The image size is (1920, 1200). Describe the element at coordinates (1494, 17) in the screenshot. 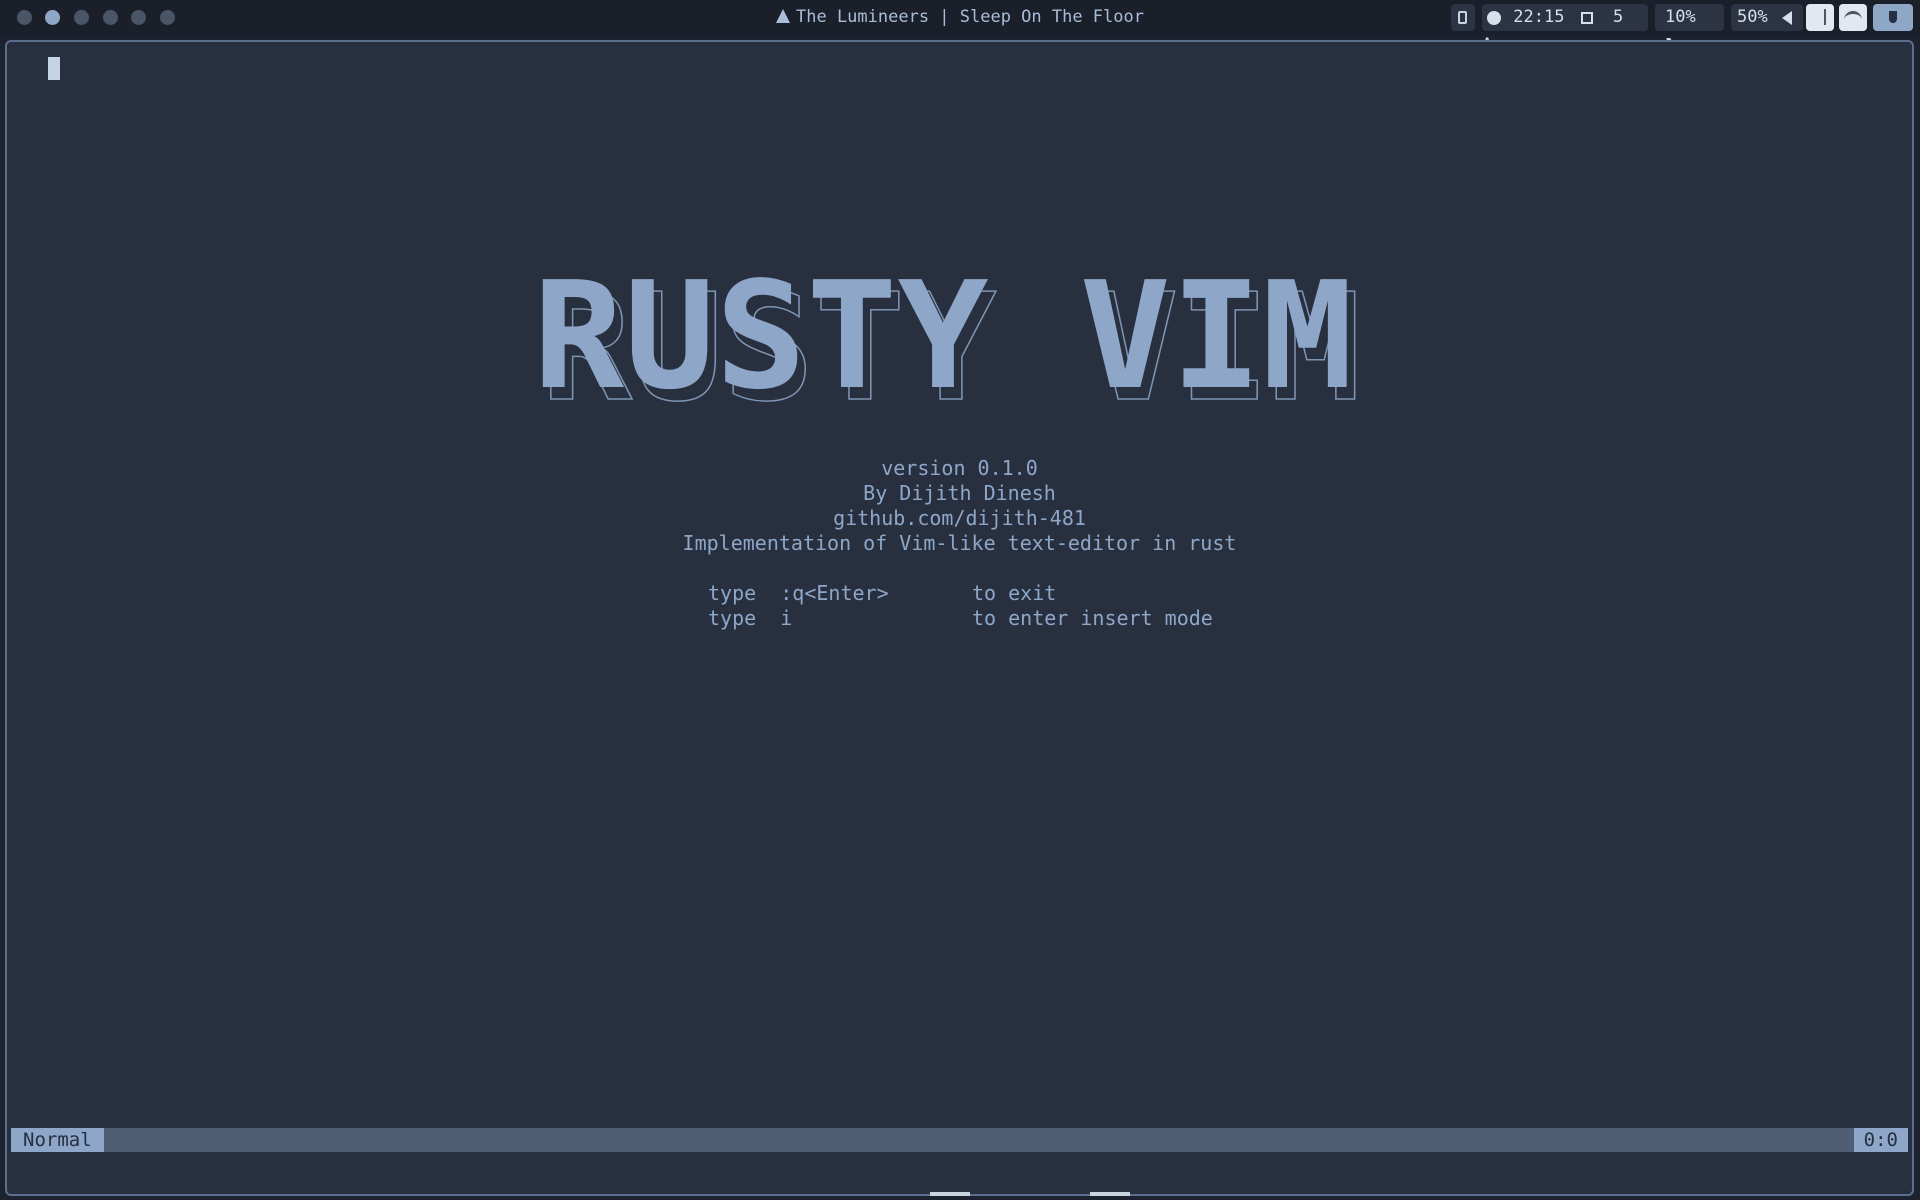

I see `clock-icon` at that location.